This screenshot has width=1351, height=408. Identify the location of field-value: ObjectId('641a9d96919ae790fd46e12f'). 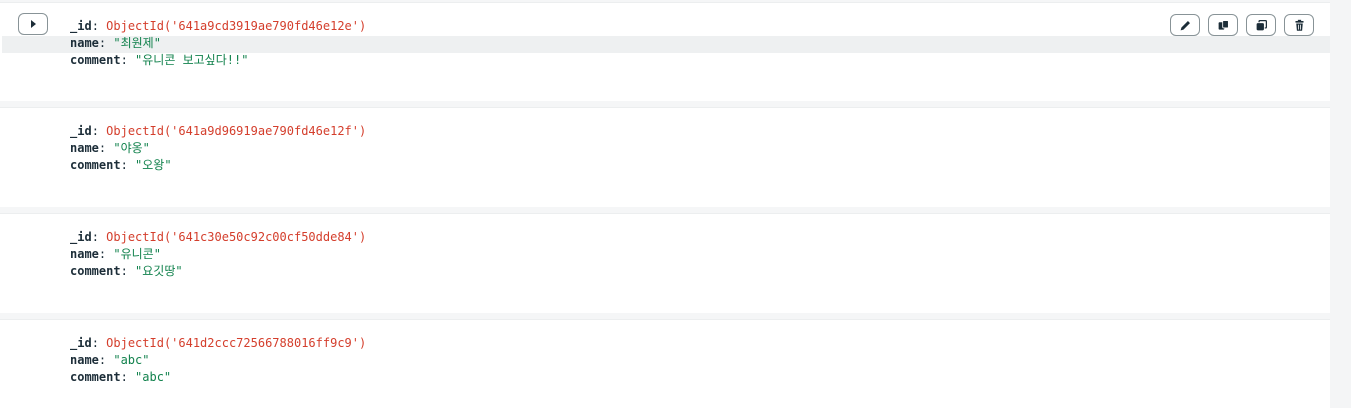
(236, 131).